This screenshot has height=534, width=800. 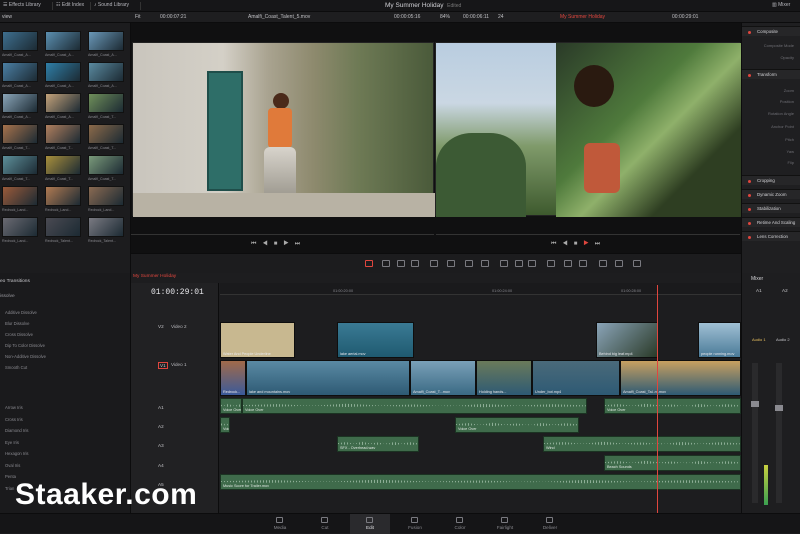 I want to click on effects-library-tab: ☰ Effects Library, so click(x=22, y=5).